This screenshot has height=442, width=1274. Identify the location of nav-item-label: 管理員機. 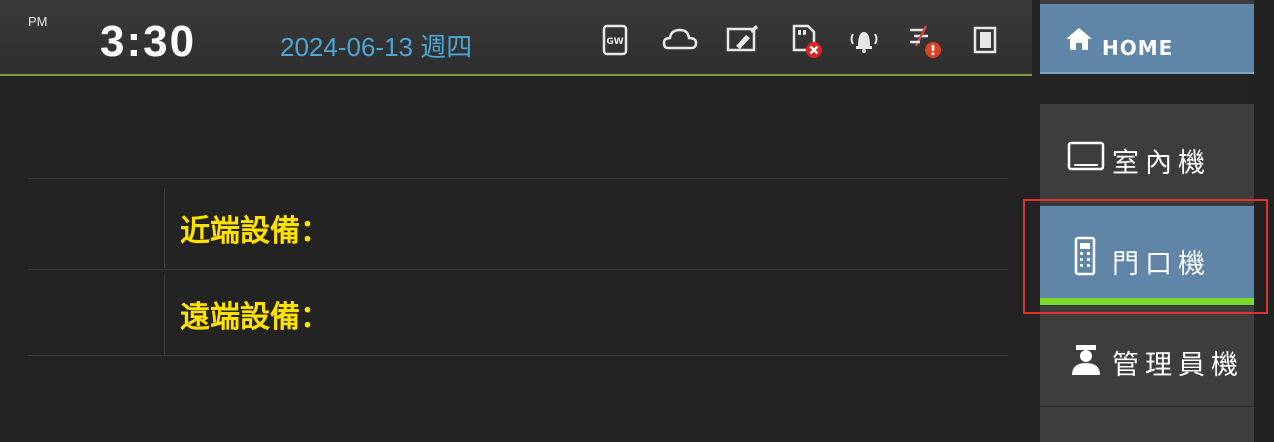
(1178, 365).